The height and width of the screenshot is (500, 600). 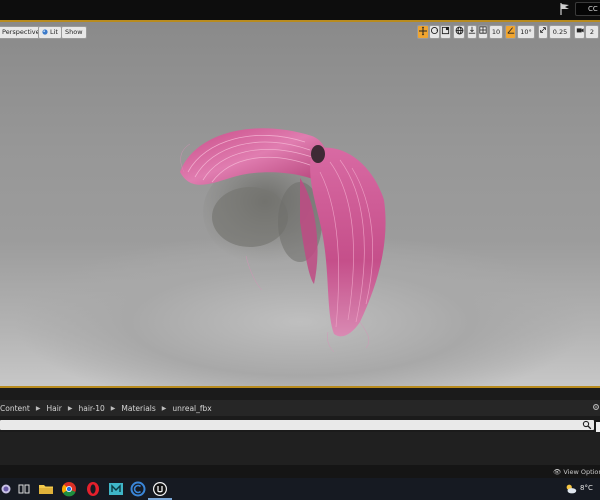 I want to click on transform-toolbar: 10 10° 0.25 2, so click(x=508, y=32).